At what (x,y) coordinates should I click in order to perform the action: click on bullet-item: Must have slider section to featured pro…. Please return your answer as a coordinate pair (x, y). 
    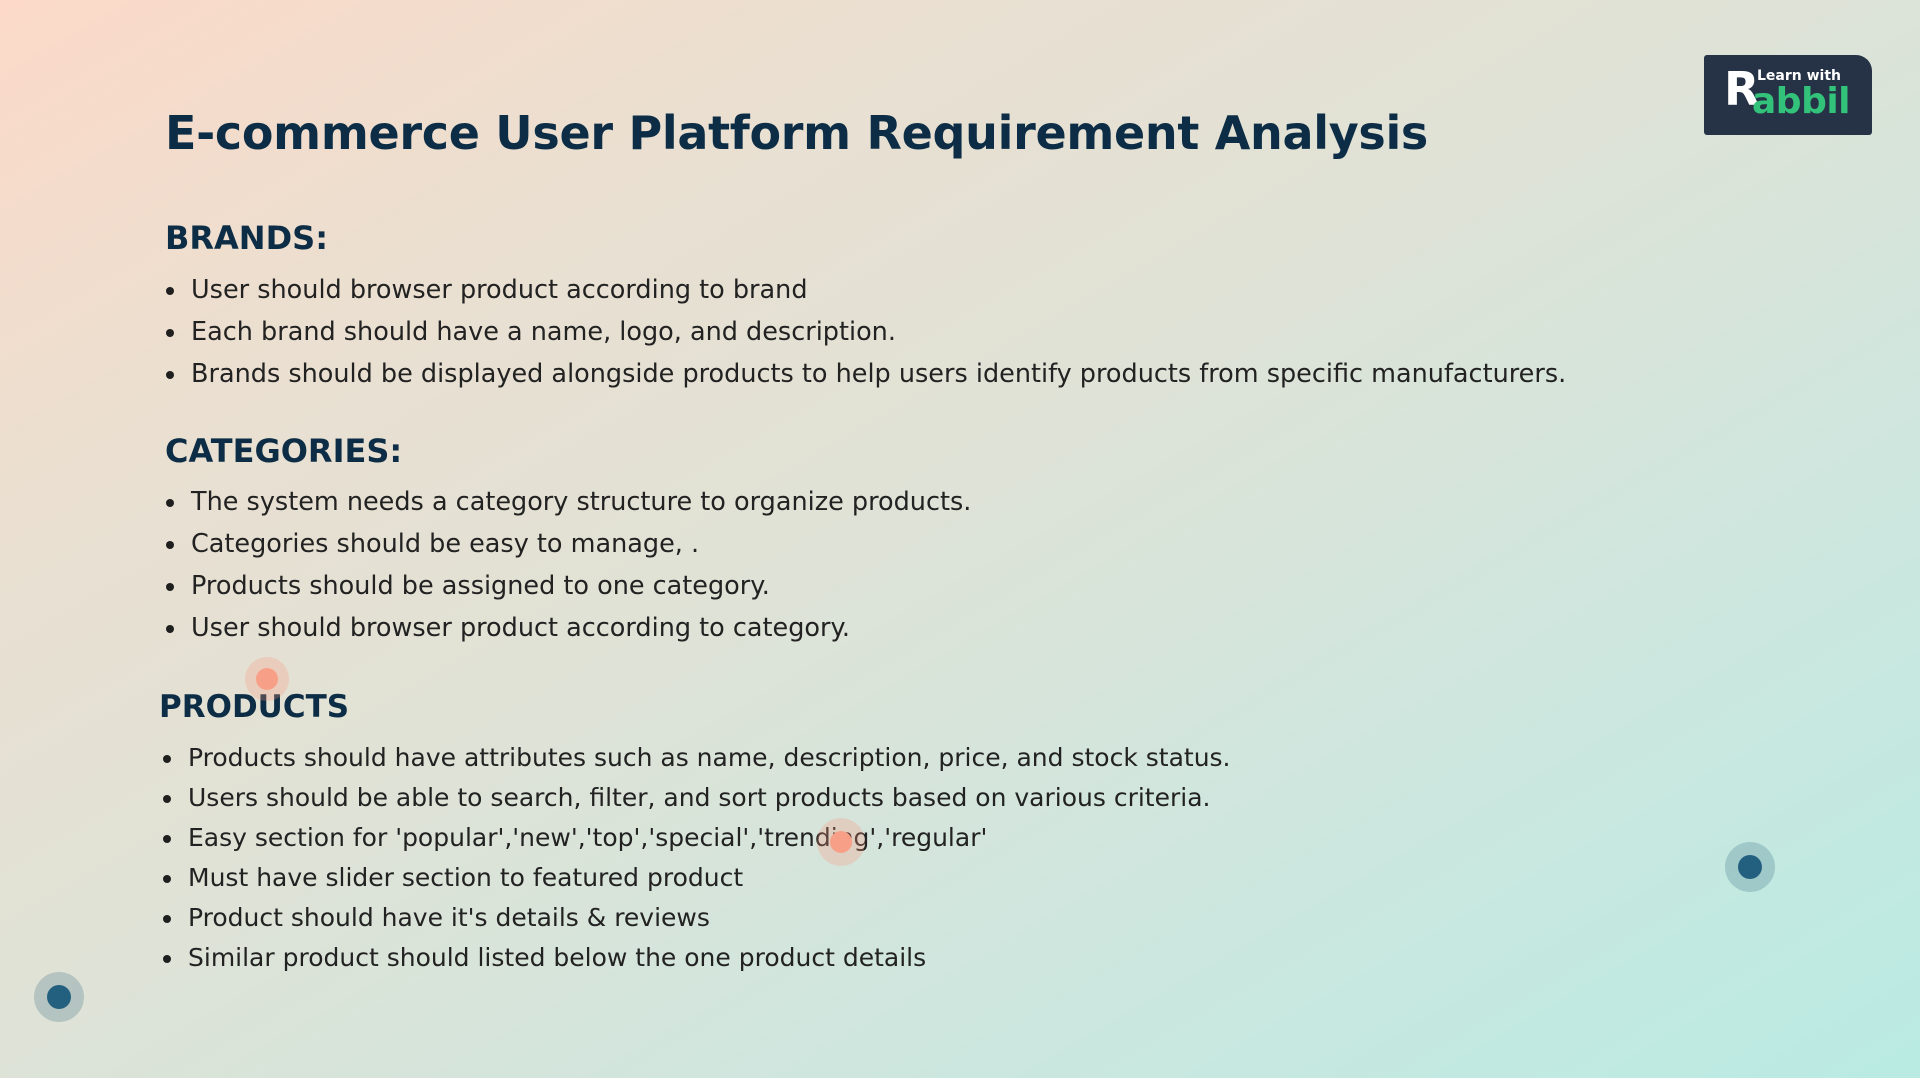
    Looking at the image, I should click on (696, 878).